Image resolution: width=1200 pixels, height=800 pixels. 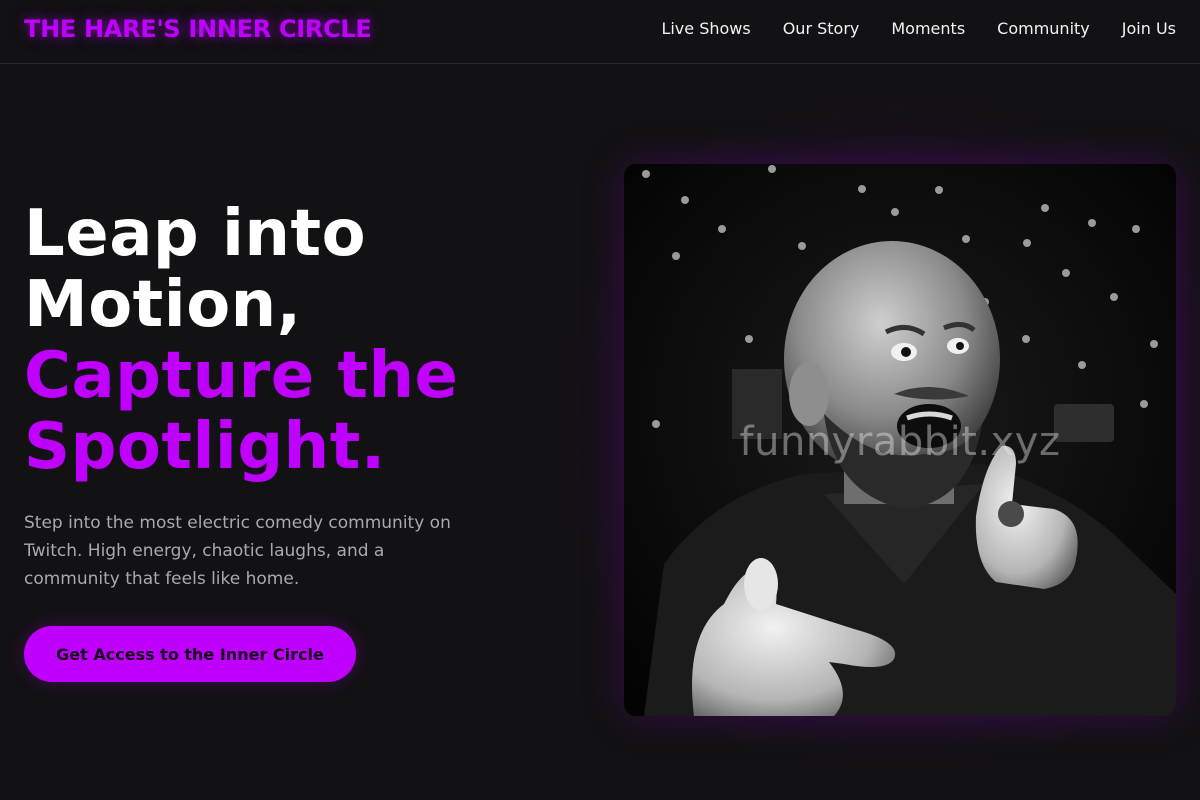 I want to click on image-watermark: funnyrabbit.xyz, so click(x=900, y=442).